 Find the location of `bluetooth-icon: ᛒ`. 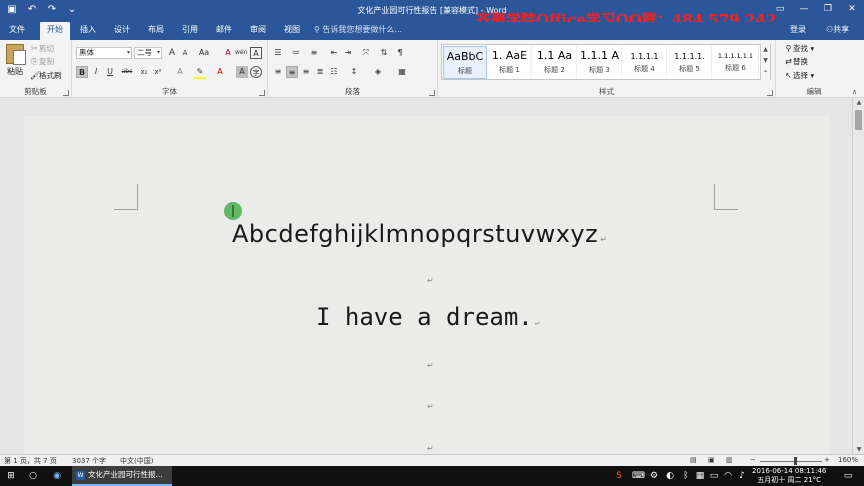

bluetooth-icon: ᛒ is located at coordinates (686, 476).